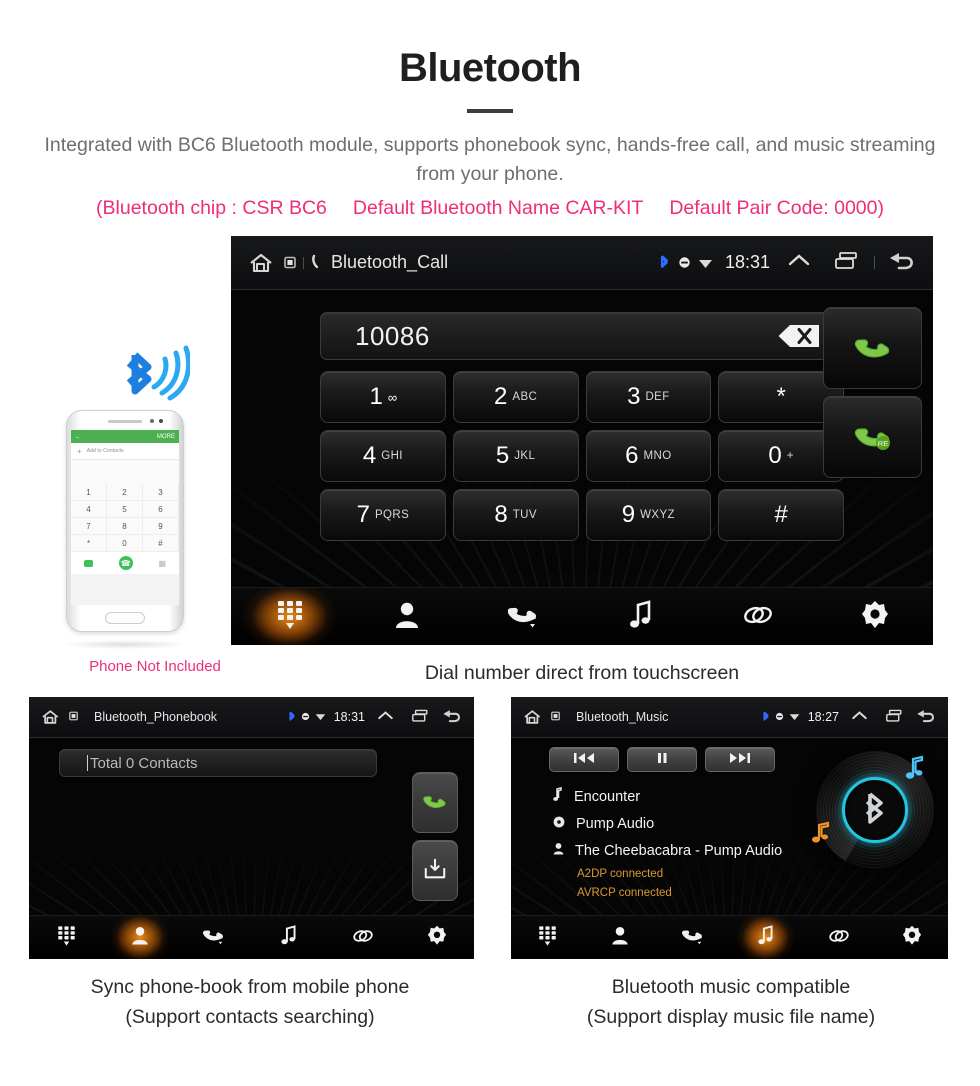 This screenshot has width=980, height=1086. Describe the element at coordinates (89, 526) in the screenshot. I see `phone-key: 7` at that location.